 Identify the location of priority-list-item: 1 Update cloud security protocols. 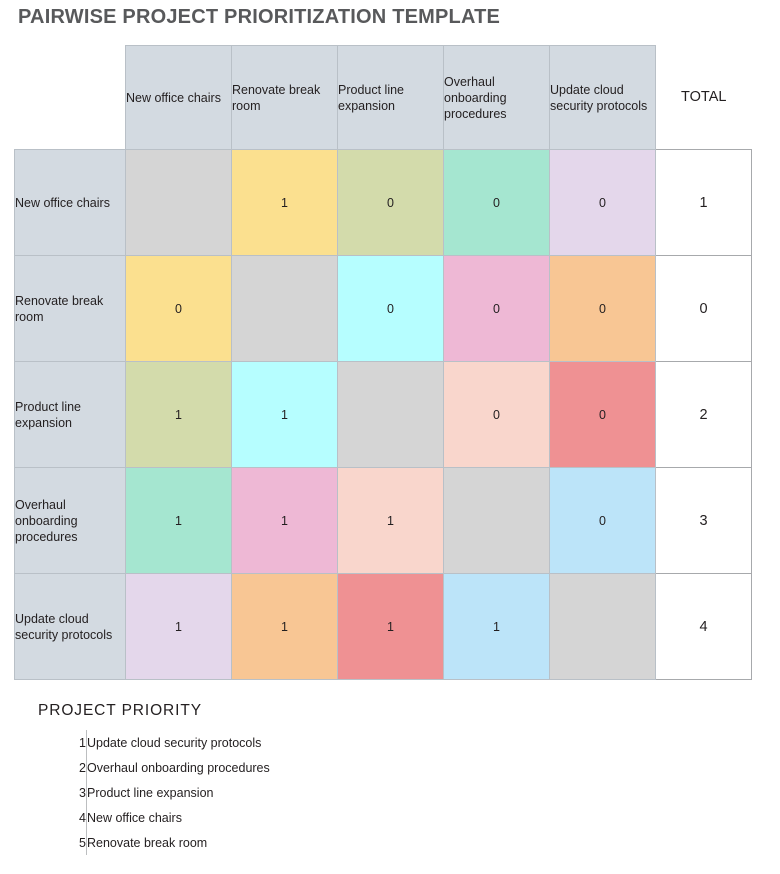
(154, 742).